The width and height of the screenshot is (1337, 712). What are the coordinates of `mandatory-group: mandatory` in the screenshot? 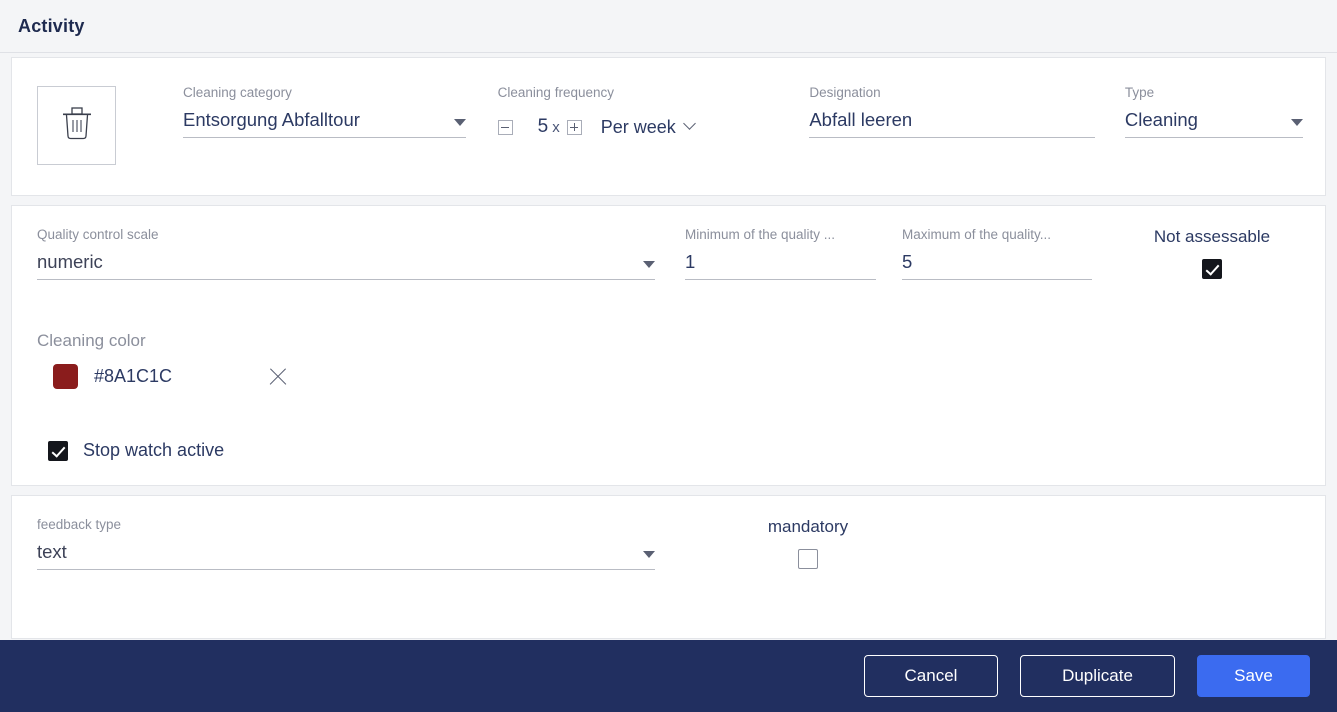 It's located at (808, 543).